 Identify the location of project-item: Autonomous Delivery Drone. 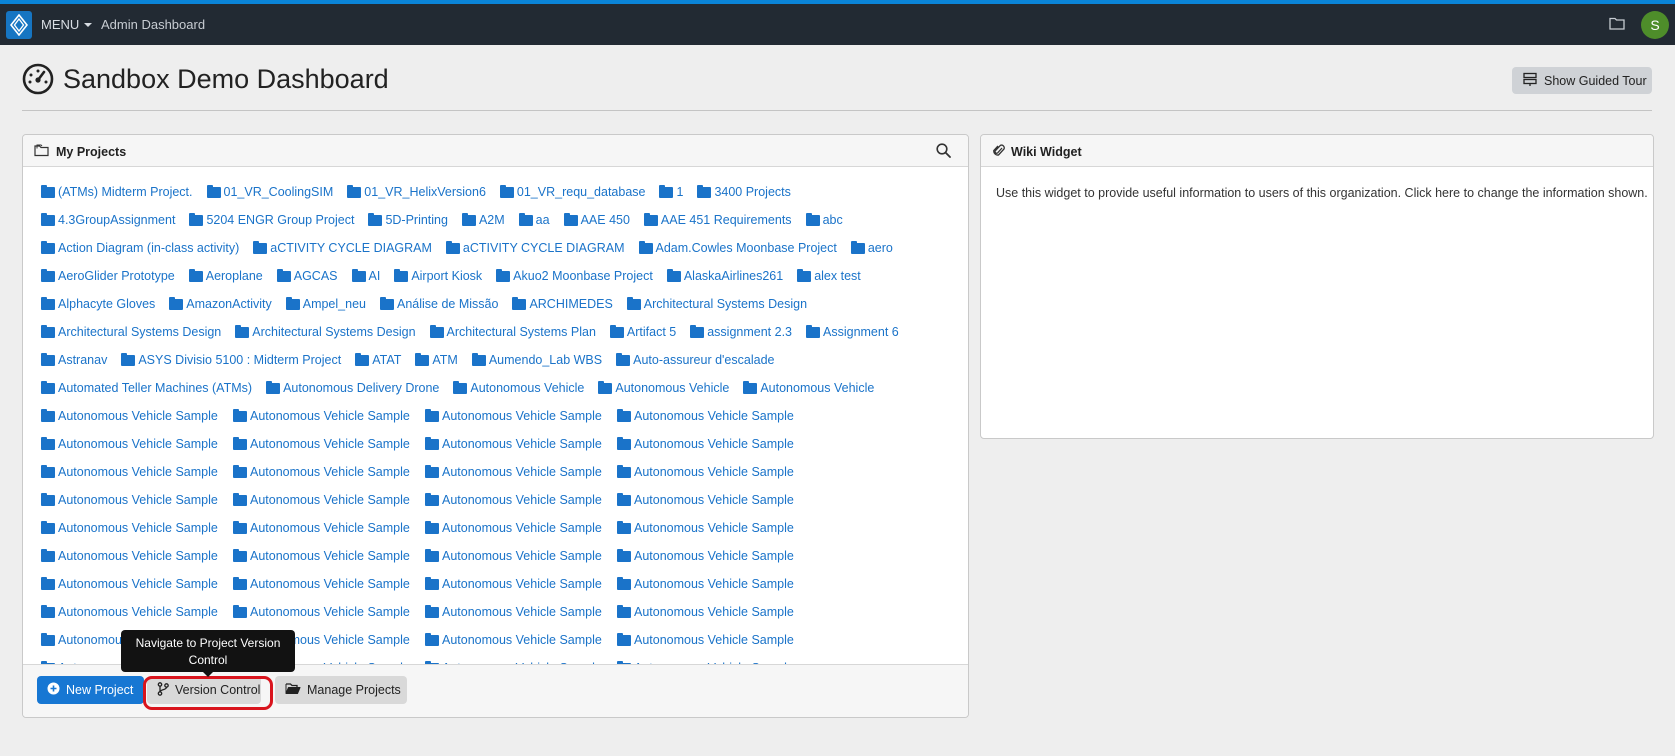
(352, 388).